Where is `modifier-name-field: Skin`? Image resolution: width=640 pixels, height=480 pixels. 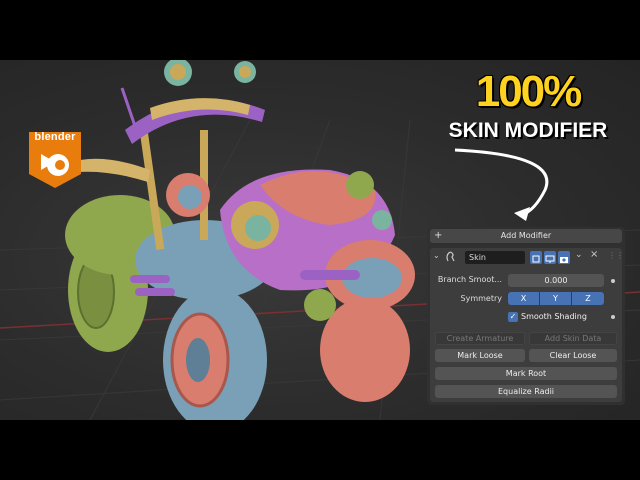 modifier-name-field: Skin is located at coordinates (495, 257).